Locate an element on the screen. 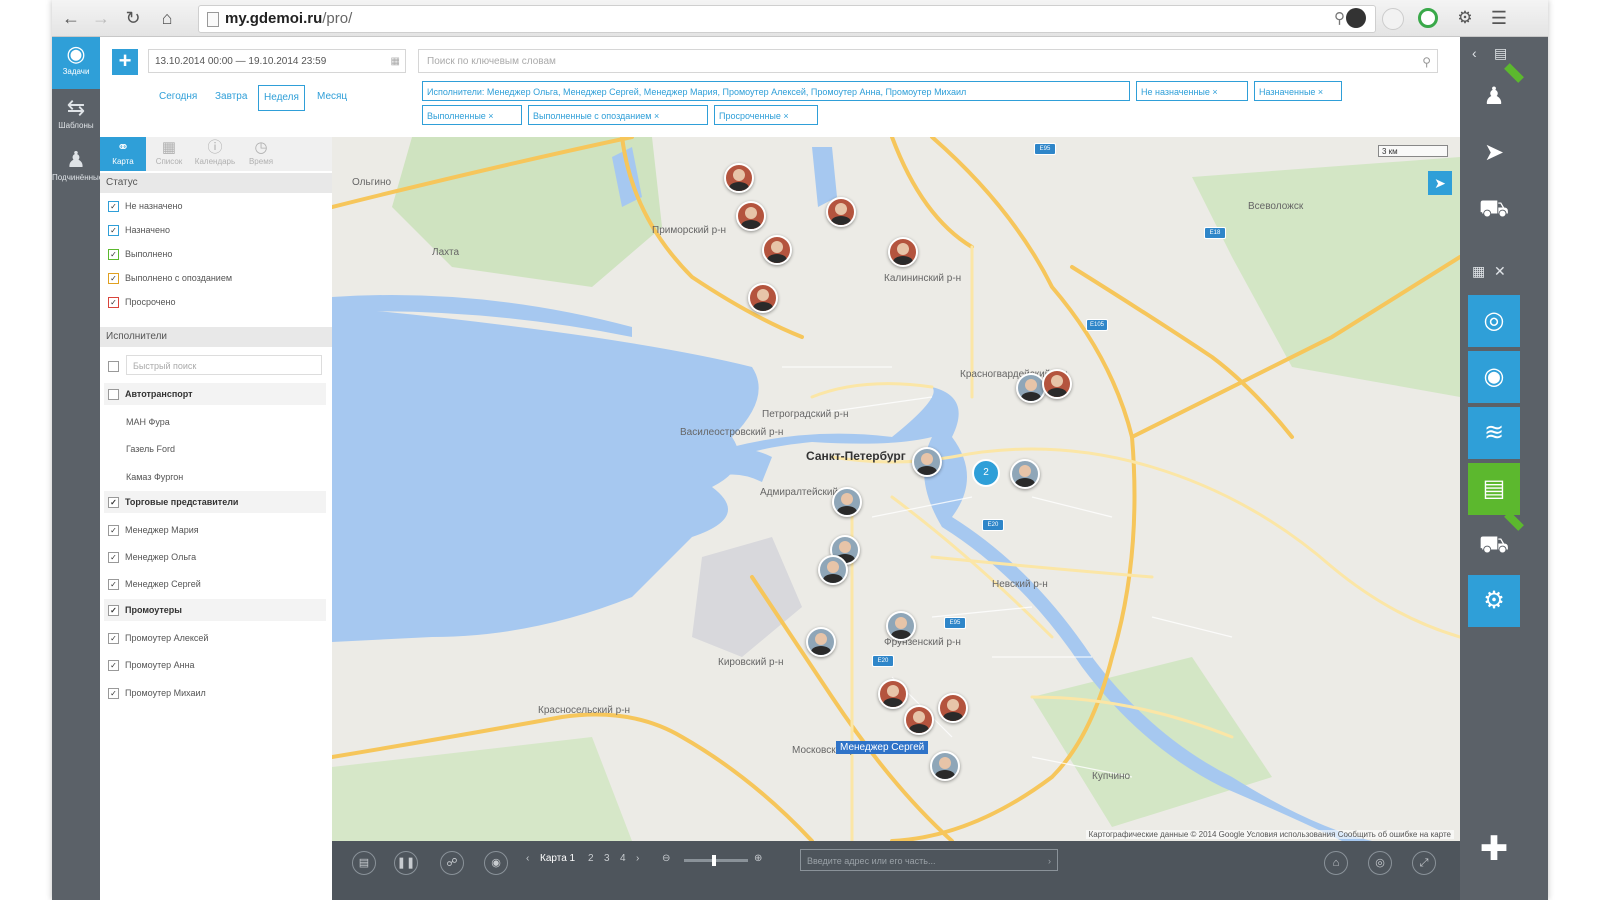 Image resolution: width=1600 pixels, height=900 pixels. map-page: 3 is located at coordinates (607, 858).